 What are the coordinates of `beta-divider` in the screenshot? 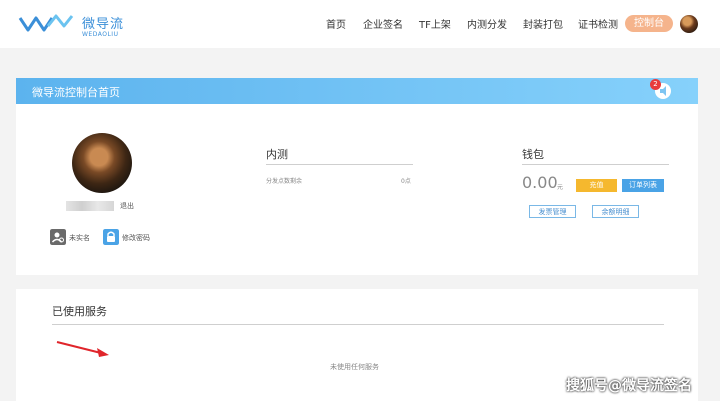 It's located at (339, 164).